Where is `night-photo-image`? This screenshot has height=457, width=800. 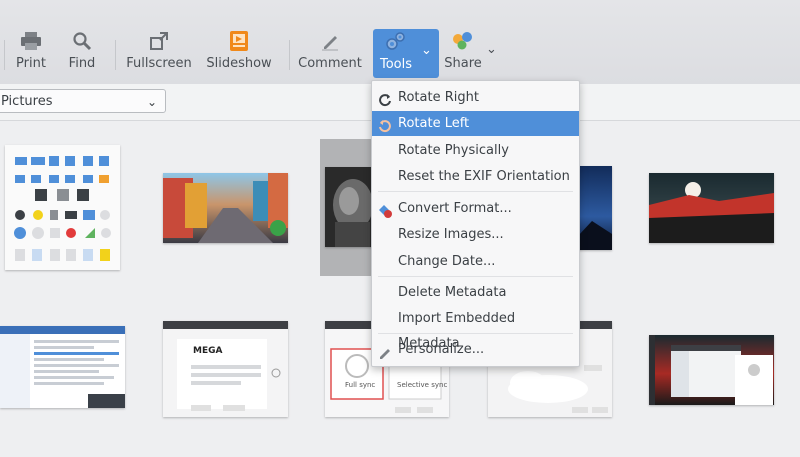 night-photo-image is located at coordinates (595, 235).